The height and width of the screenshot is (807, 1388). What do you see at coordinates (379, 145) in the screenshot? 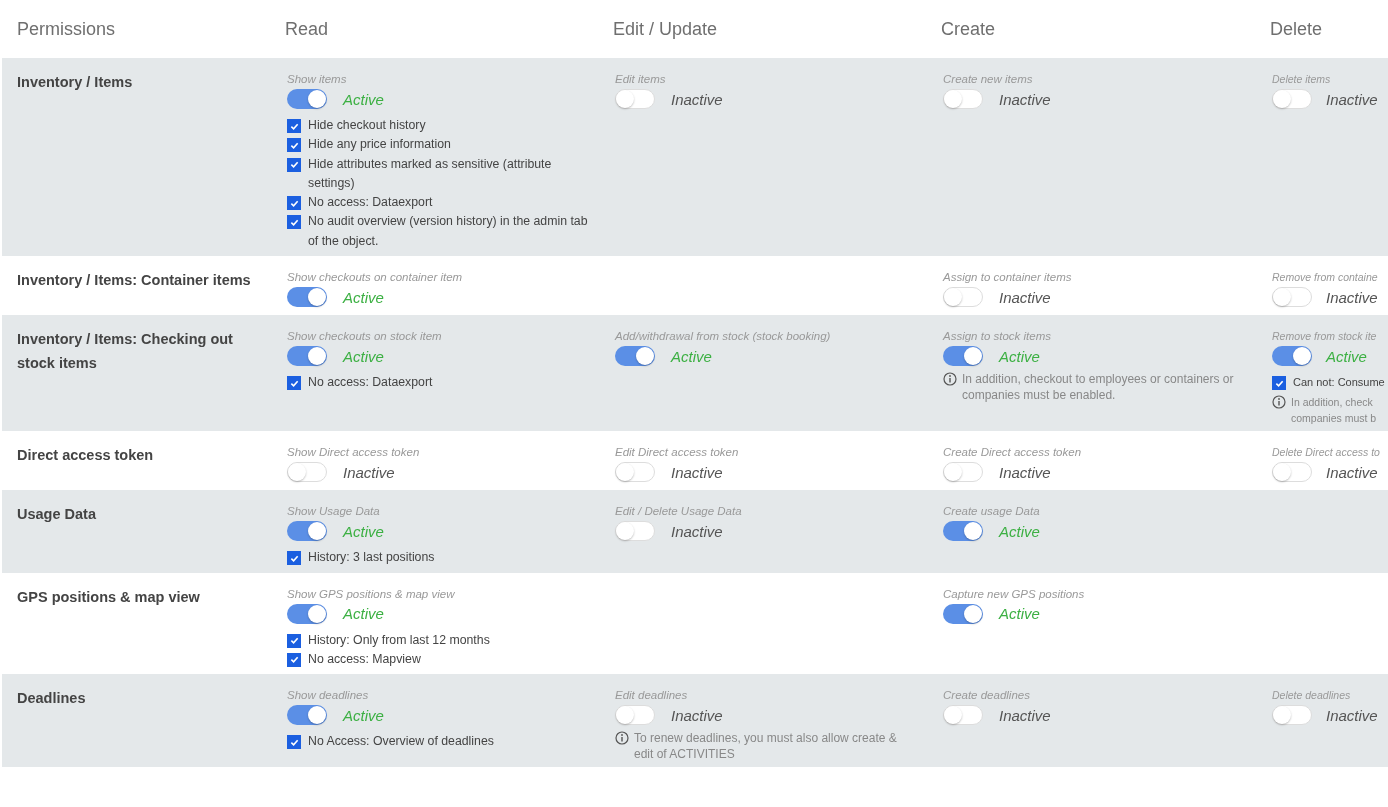
I see `option-label: Hide any price information` at bounding box center [379, 145].